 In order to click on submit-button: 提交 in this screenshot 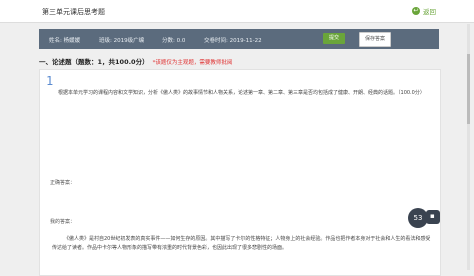, I will do `click(334, 38)`.